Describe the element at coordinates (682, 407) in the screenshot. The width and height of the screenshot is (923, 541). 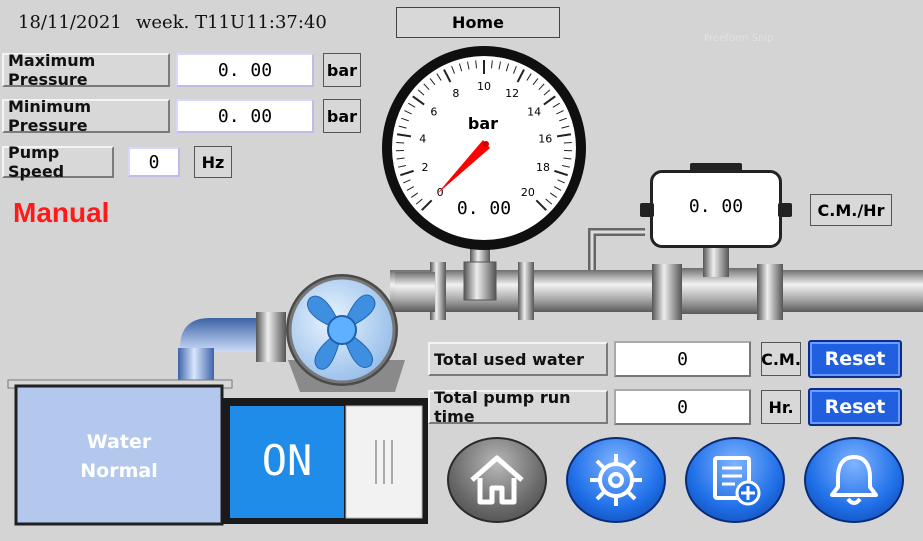
I see `total-runtime-value: 0` at that location.